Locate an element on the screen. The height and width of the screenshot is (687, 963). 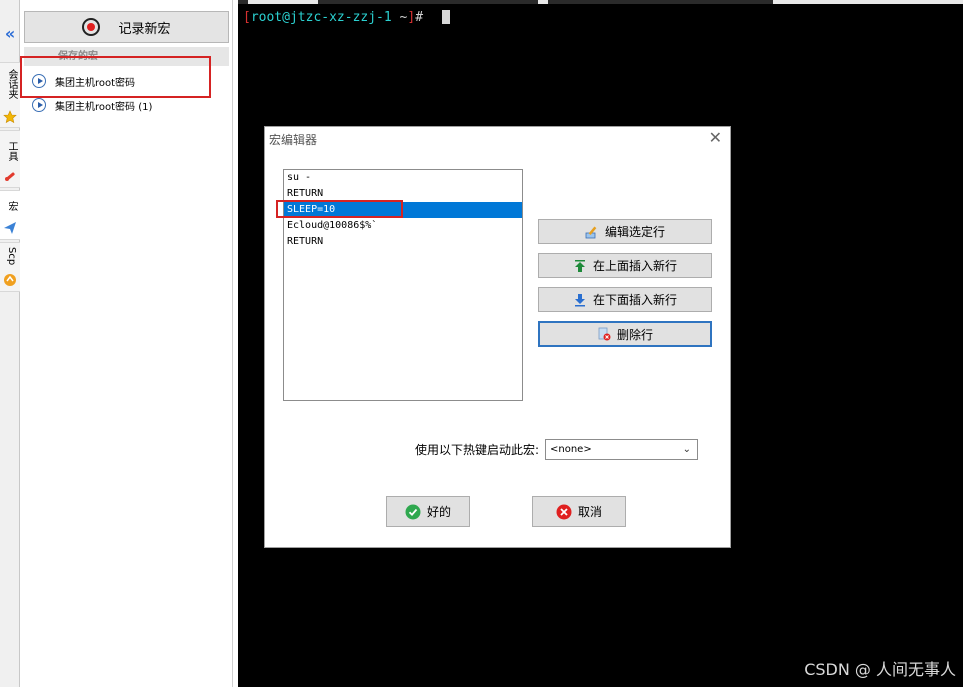
play-icon is located at coordinates (39, 105).